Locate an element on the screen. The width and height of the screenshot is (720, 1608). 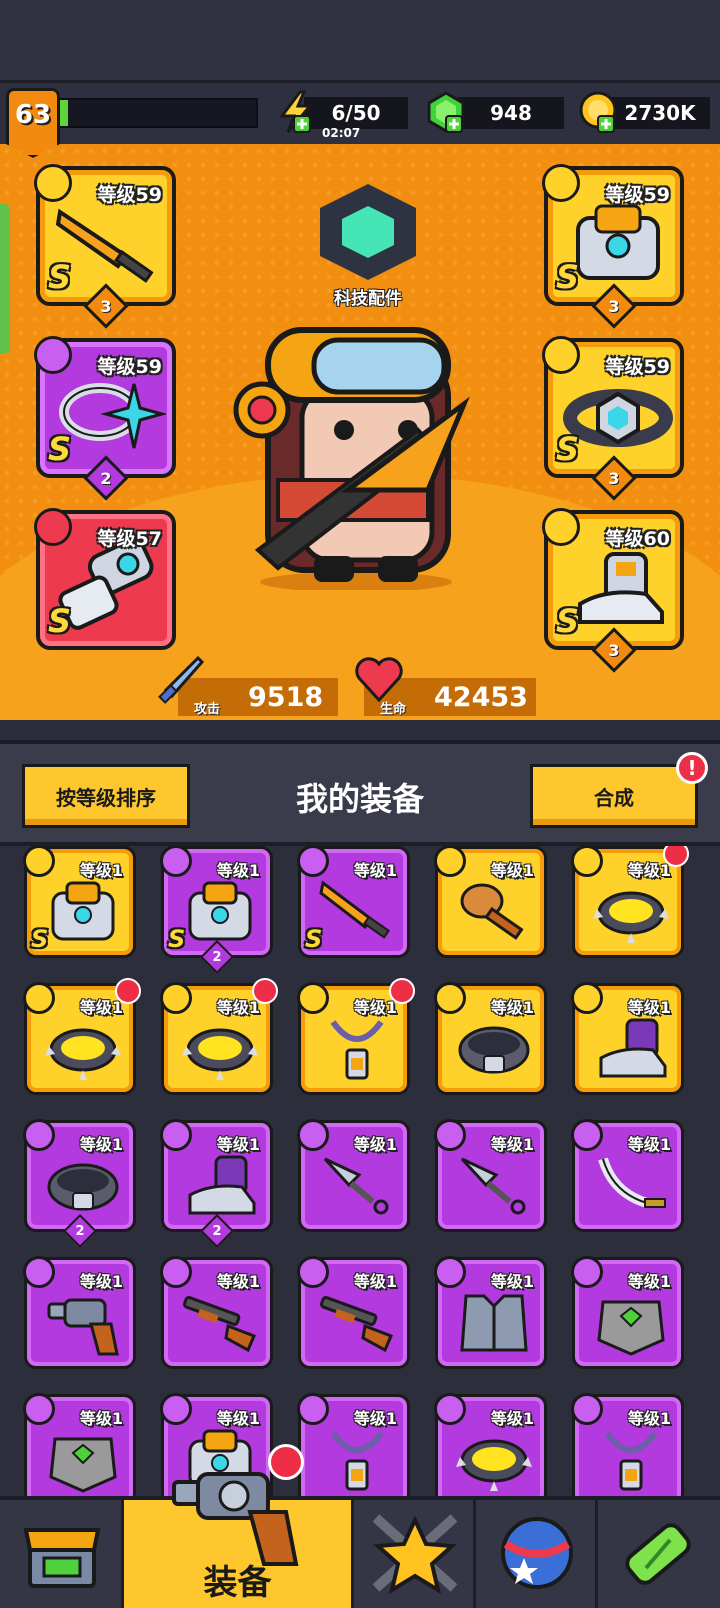
coin-counter: 2730K is located at coordinates (660, 113).